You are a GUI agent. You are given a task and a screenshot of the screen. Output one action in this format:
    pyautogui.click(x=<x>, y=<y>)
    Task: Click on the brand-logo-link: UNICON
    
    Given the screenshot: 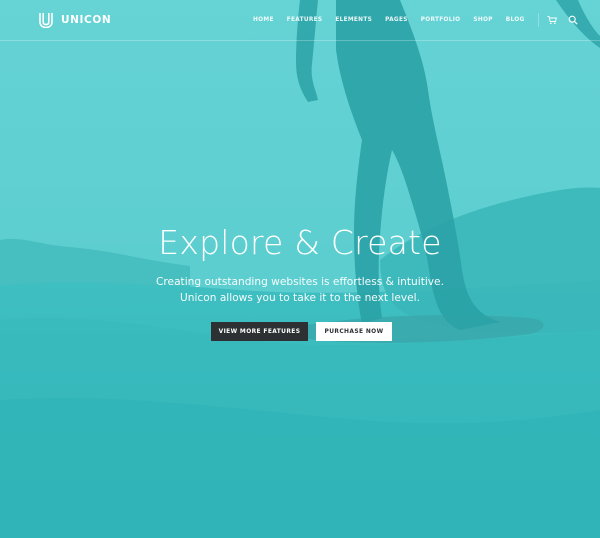 What is the action you would take?
    pyautogui.click(x=74, y=20)
    